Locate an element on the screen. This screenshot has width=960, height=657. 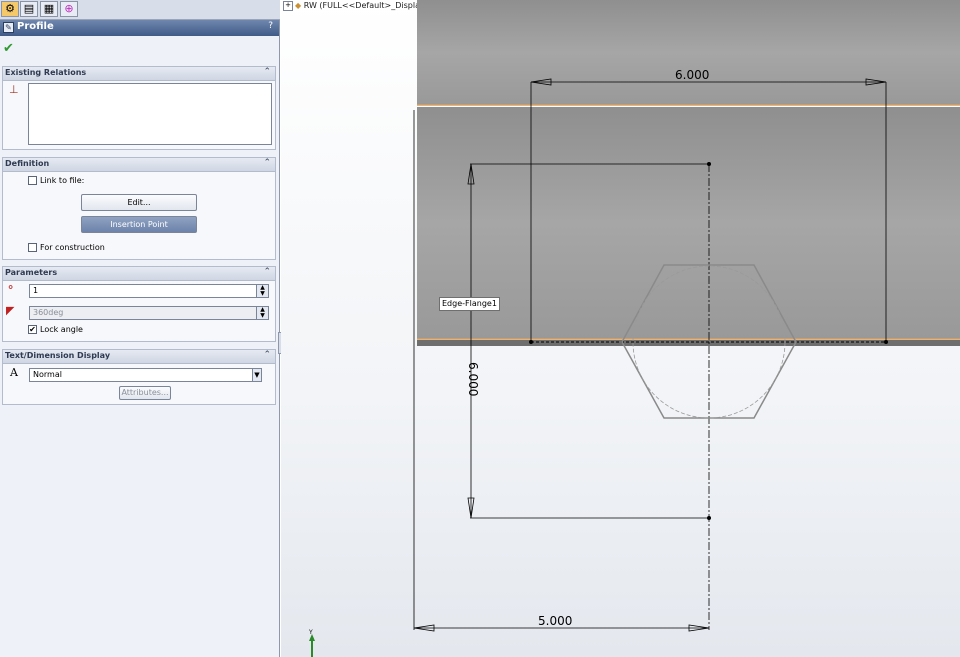
flange-face-upper is located at coordinates (688, 52).